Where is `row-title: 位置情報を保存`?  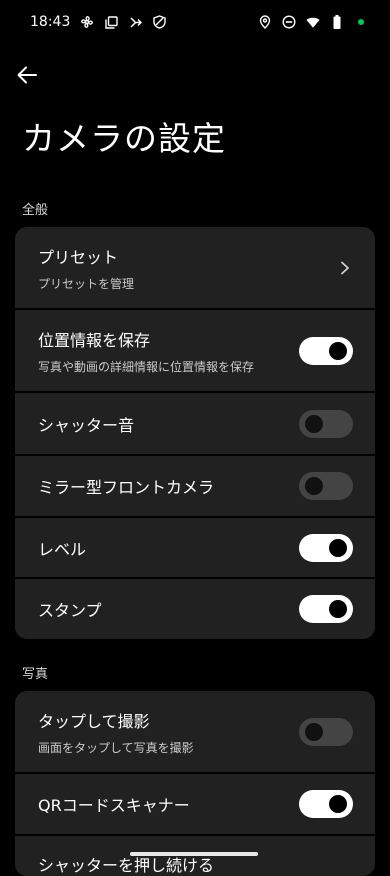
row-title: 位置情報を保存 is located at coordinates (94, 340).